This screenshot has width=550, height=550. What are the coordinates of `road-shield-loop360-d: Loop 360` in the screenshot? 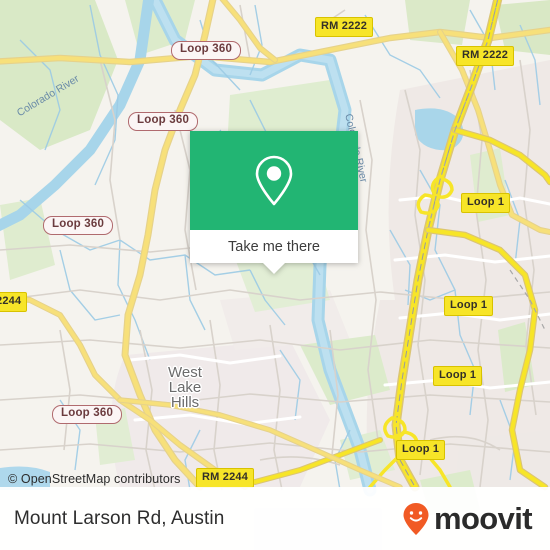 It's located at (87, 414).